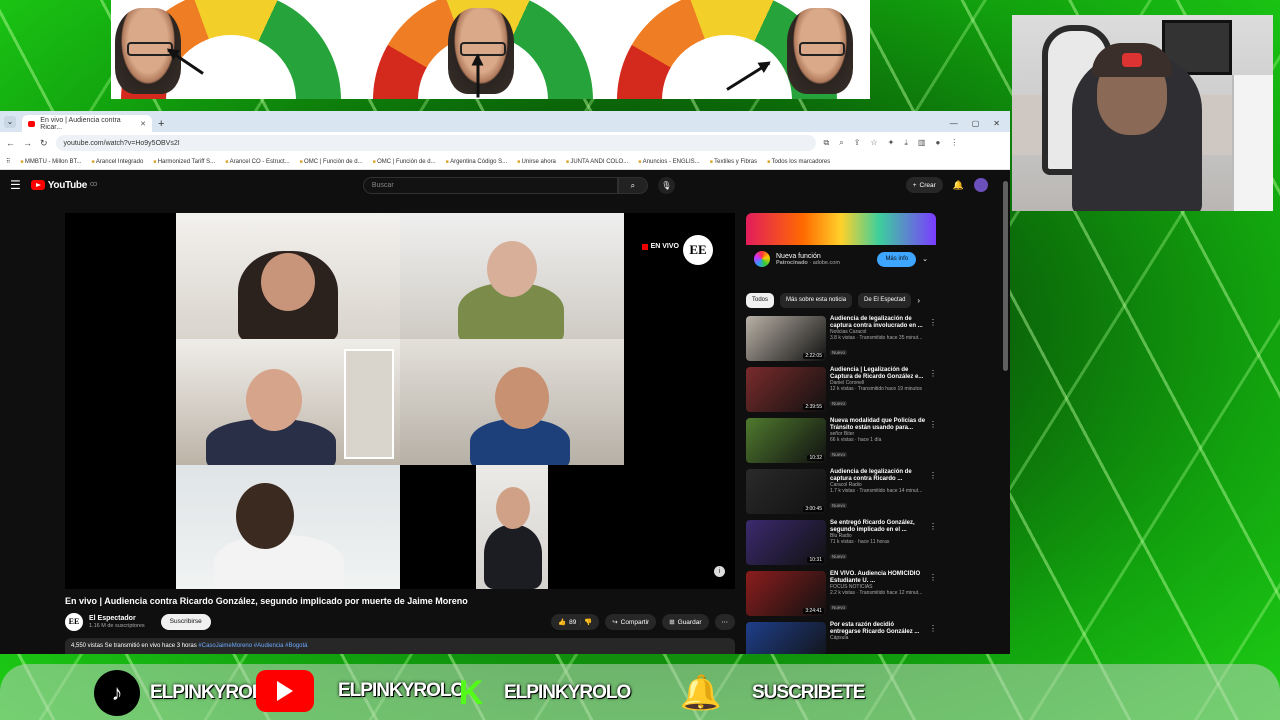  I want to click on chevron-right-icon: ›, so click(918, 300).